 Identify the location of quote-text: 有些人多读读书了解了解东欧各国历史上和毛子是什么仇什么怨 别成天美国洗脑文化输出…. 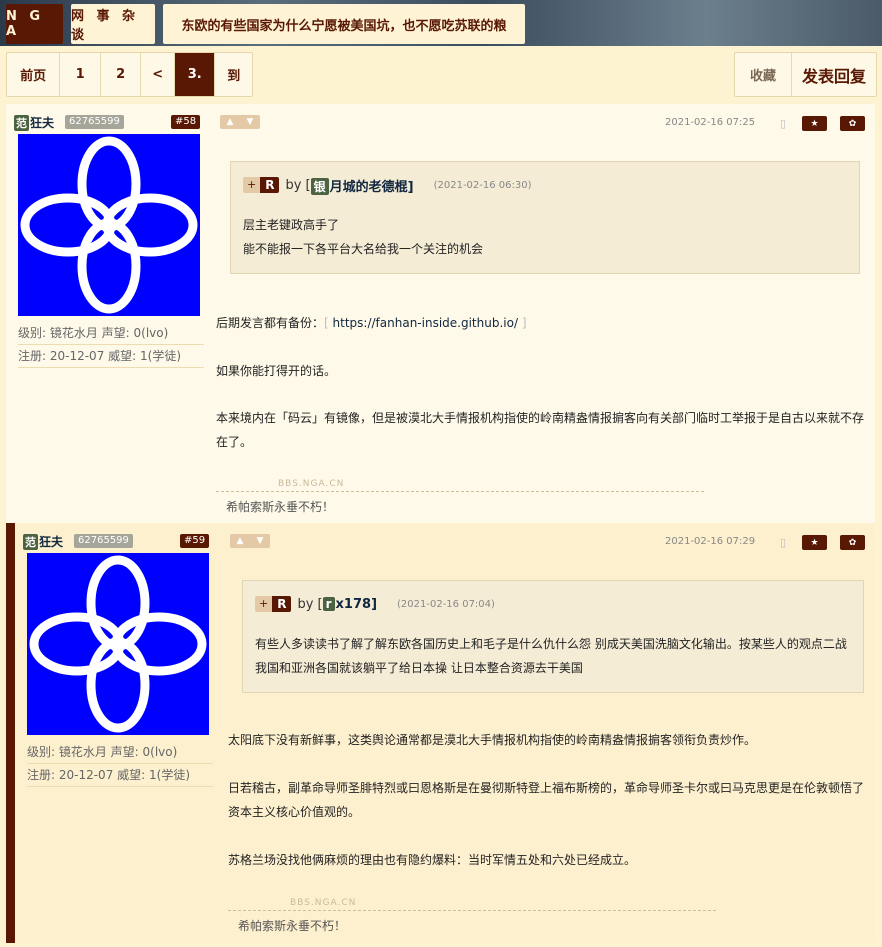
(553, 656).